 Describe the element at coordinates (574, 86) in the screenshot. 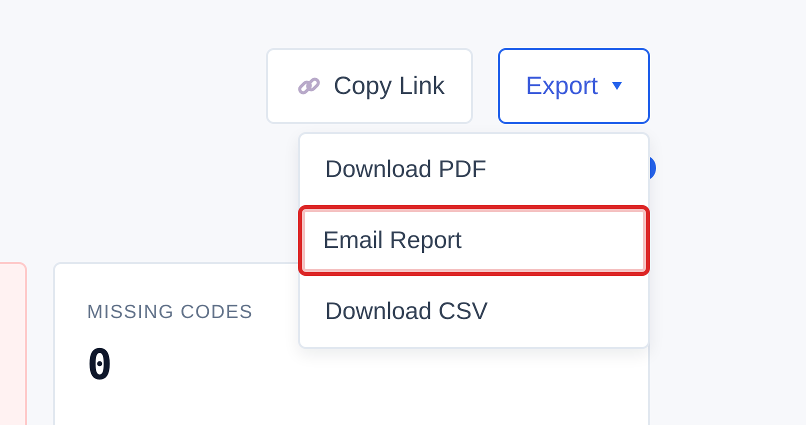

I see `export-button: Export` at that location.